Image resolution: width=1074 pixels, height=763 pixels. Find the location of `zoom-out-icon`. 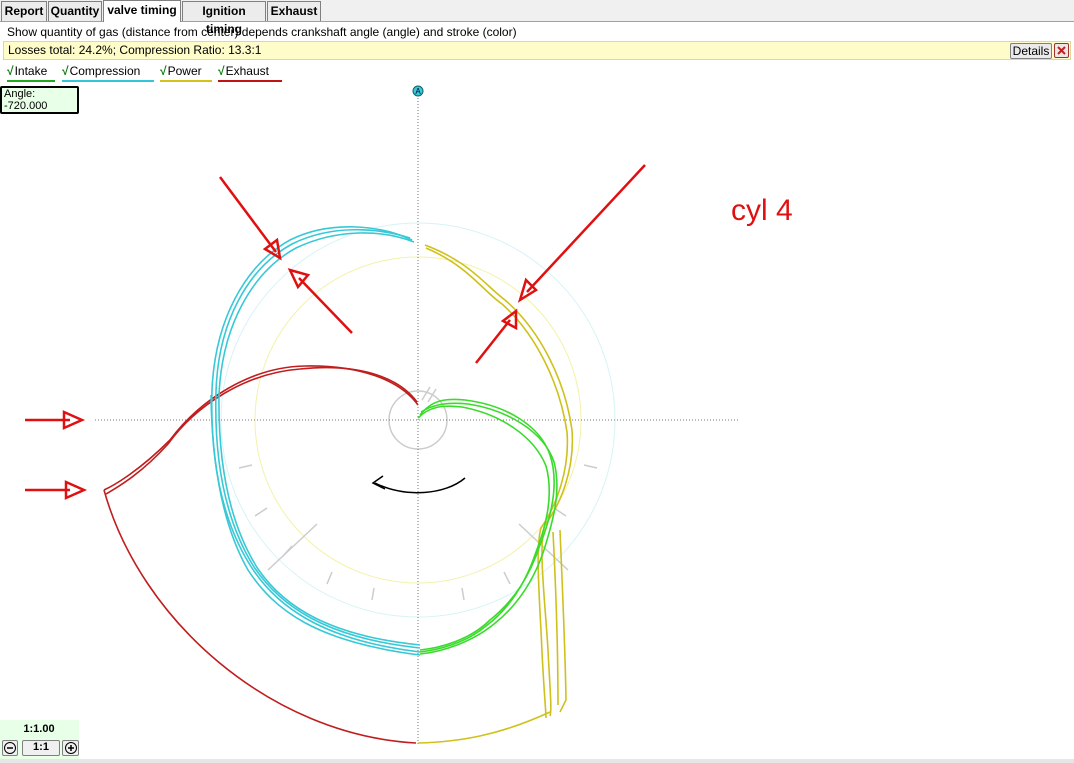

zoom-out-icon is located at coordinates (10, 748).